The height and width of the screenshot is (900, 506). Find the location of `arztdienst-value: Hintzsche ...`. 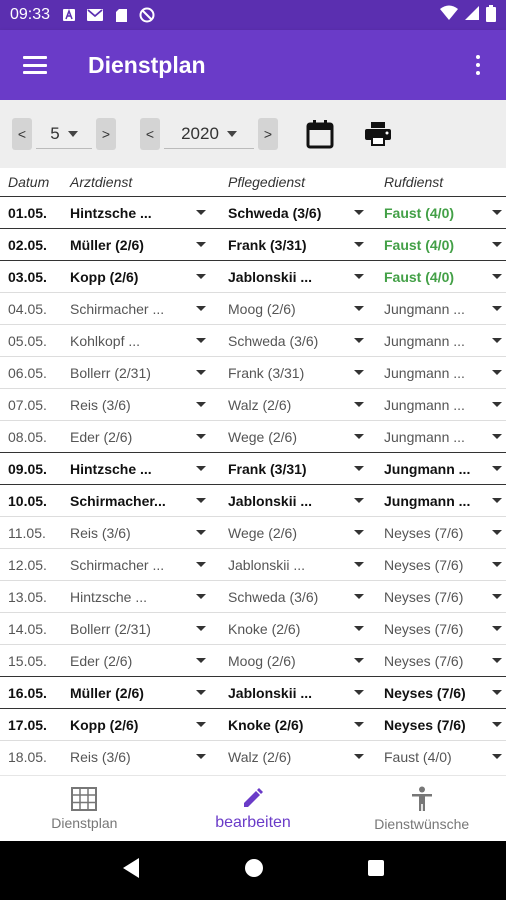

arztdienst-value: Hintzsche ... is located at coordinates (109, 596).